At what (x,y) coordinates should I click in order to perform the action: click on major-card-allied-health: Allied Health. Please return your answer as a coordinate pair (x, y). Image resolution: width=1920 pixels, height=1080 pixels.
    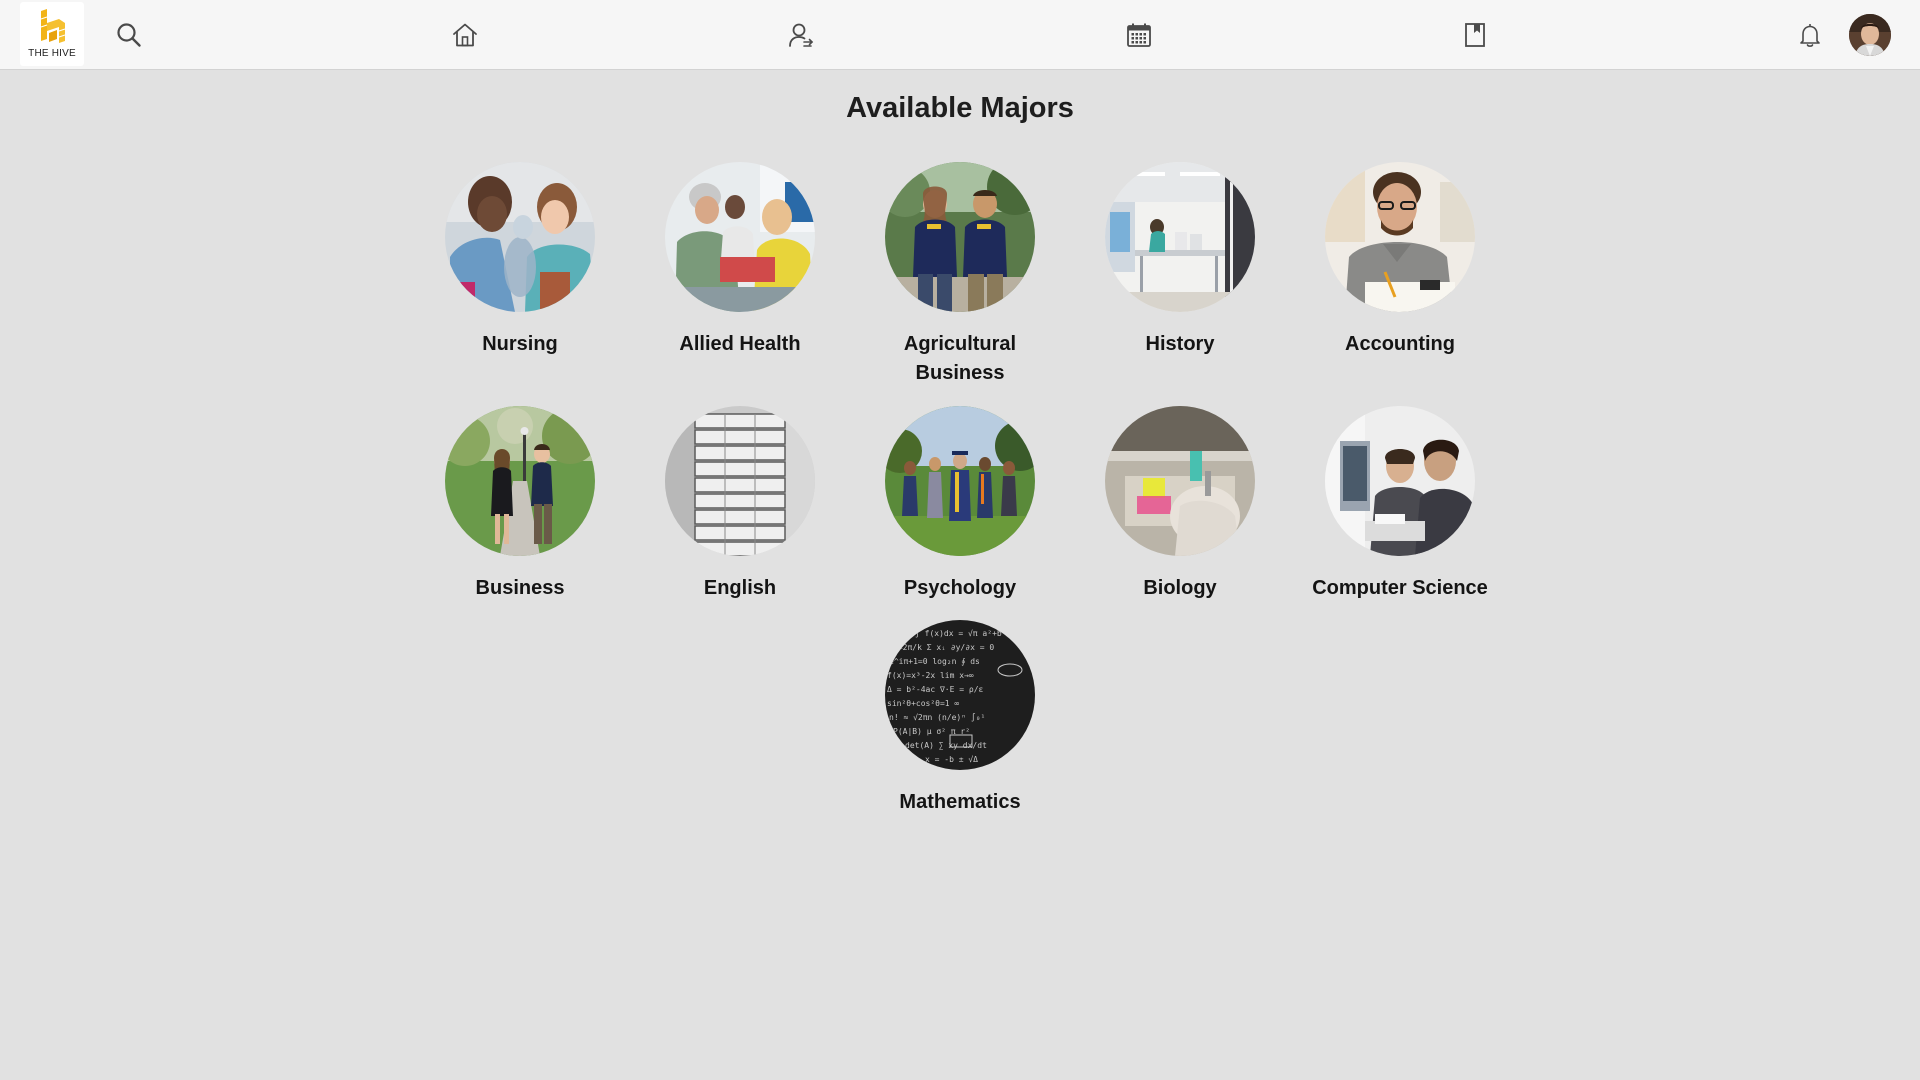
    Looking at the image, I should click on (740, 260).